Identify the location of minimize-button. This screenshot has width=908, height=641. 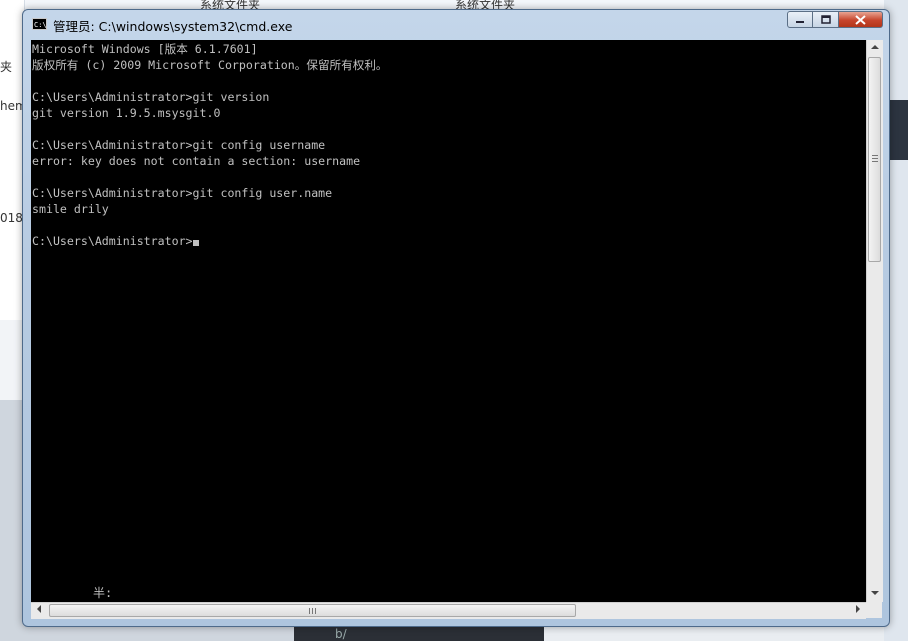
(800, 19).